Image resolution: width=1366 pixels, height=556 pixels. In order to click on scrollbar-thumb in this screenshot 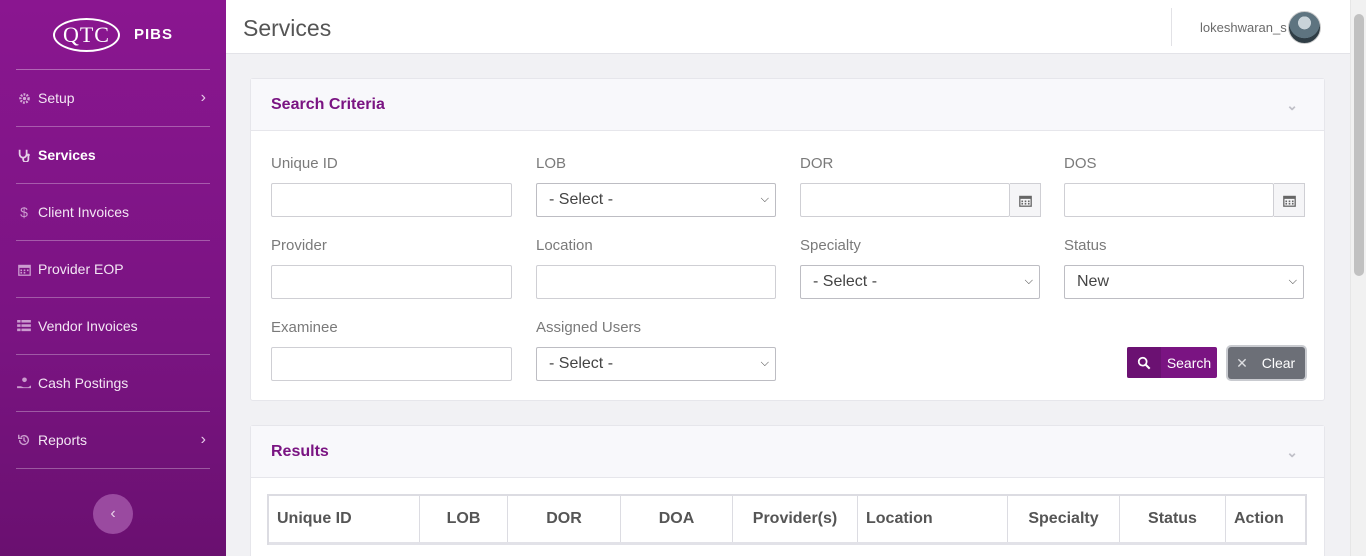, I will do `click(1359, 145)`.